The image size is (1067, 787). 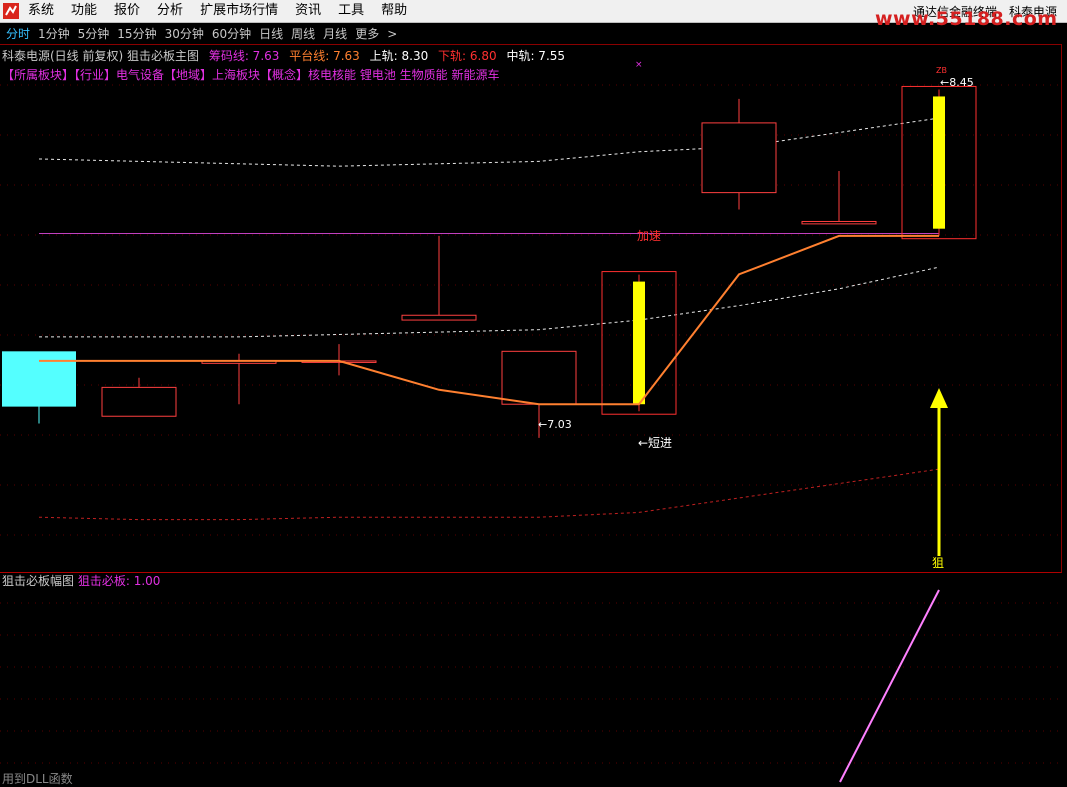 I want to click on buy-arrow-icon, so click(x=939, y=398).